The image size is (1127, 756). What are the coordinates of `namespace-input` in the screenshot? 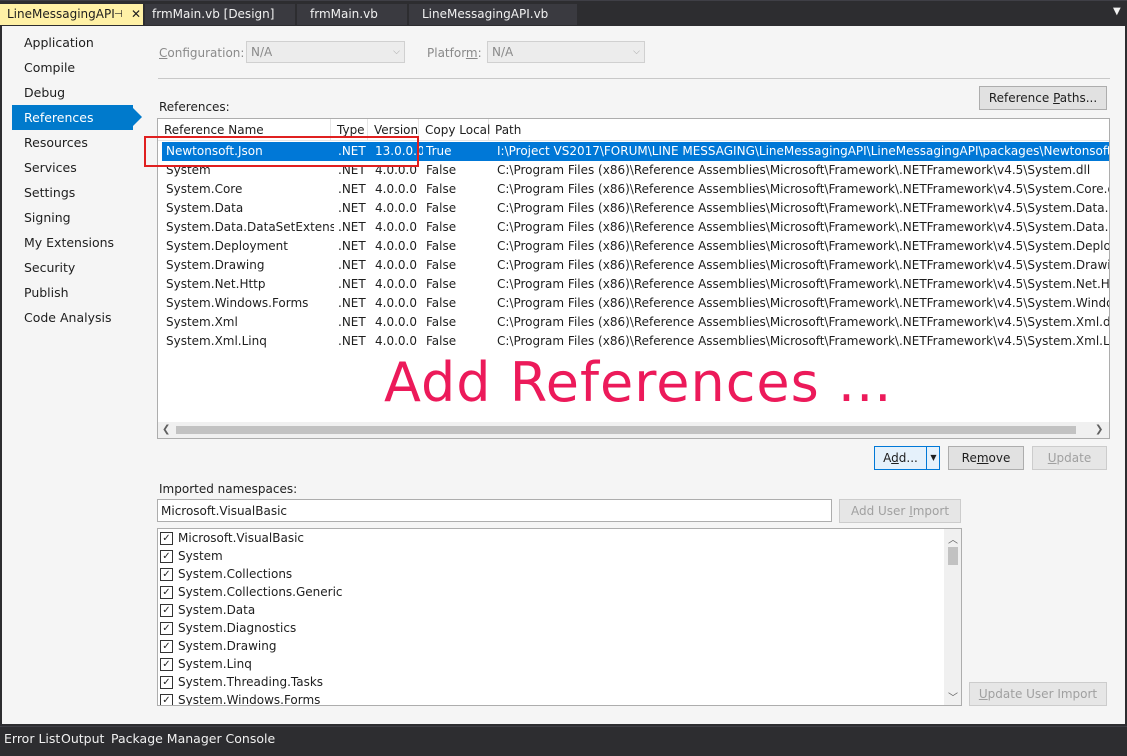 It's located at (494, 510).